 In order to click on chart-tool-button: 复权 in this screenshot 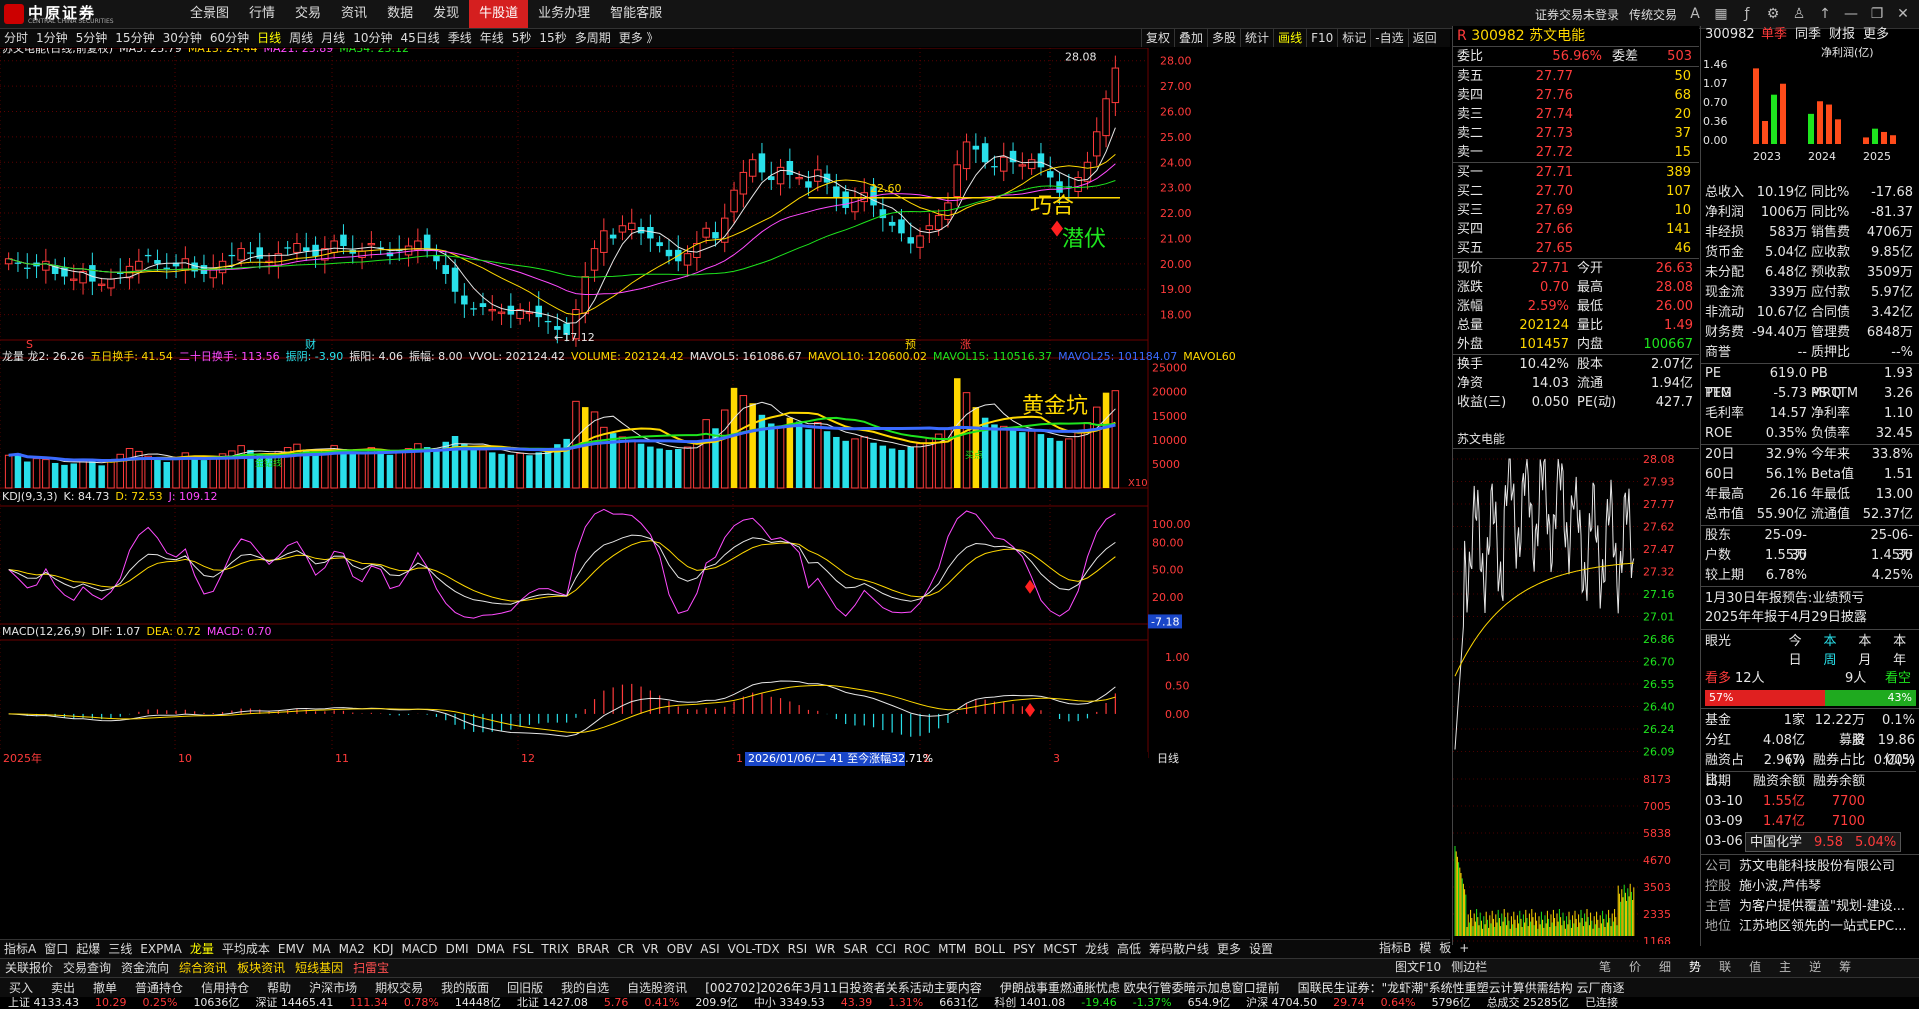, I will do `click(1157, 38)`.